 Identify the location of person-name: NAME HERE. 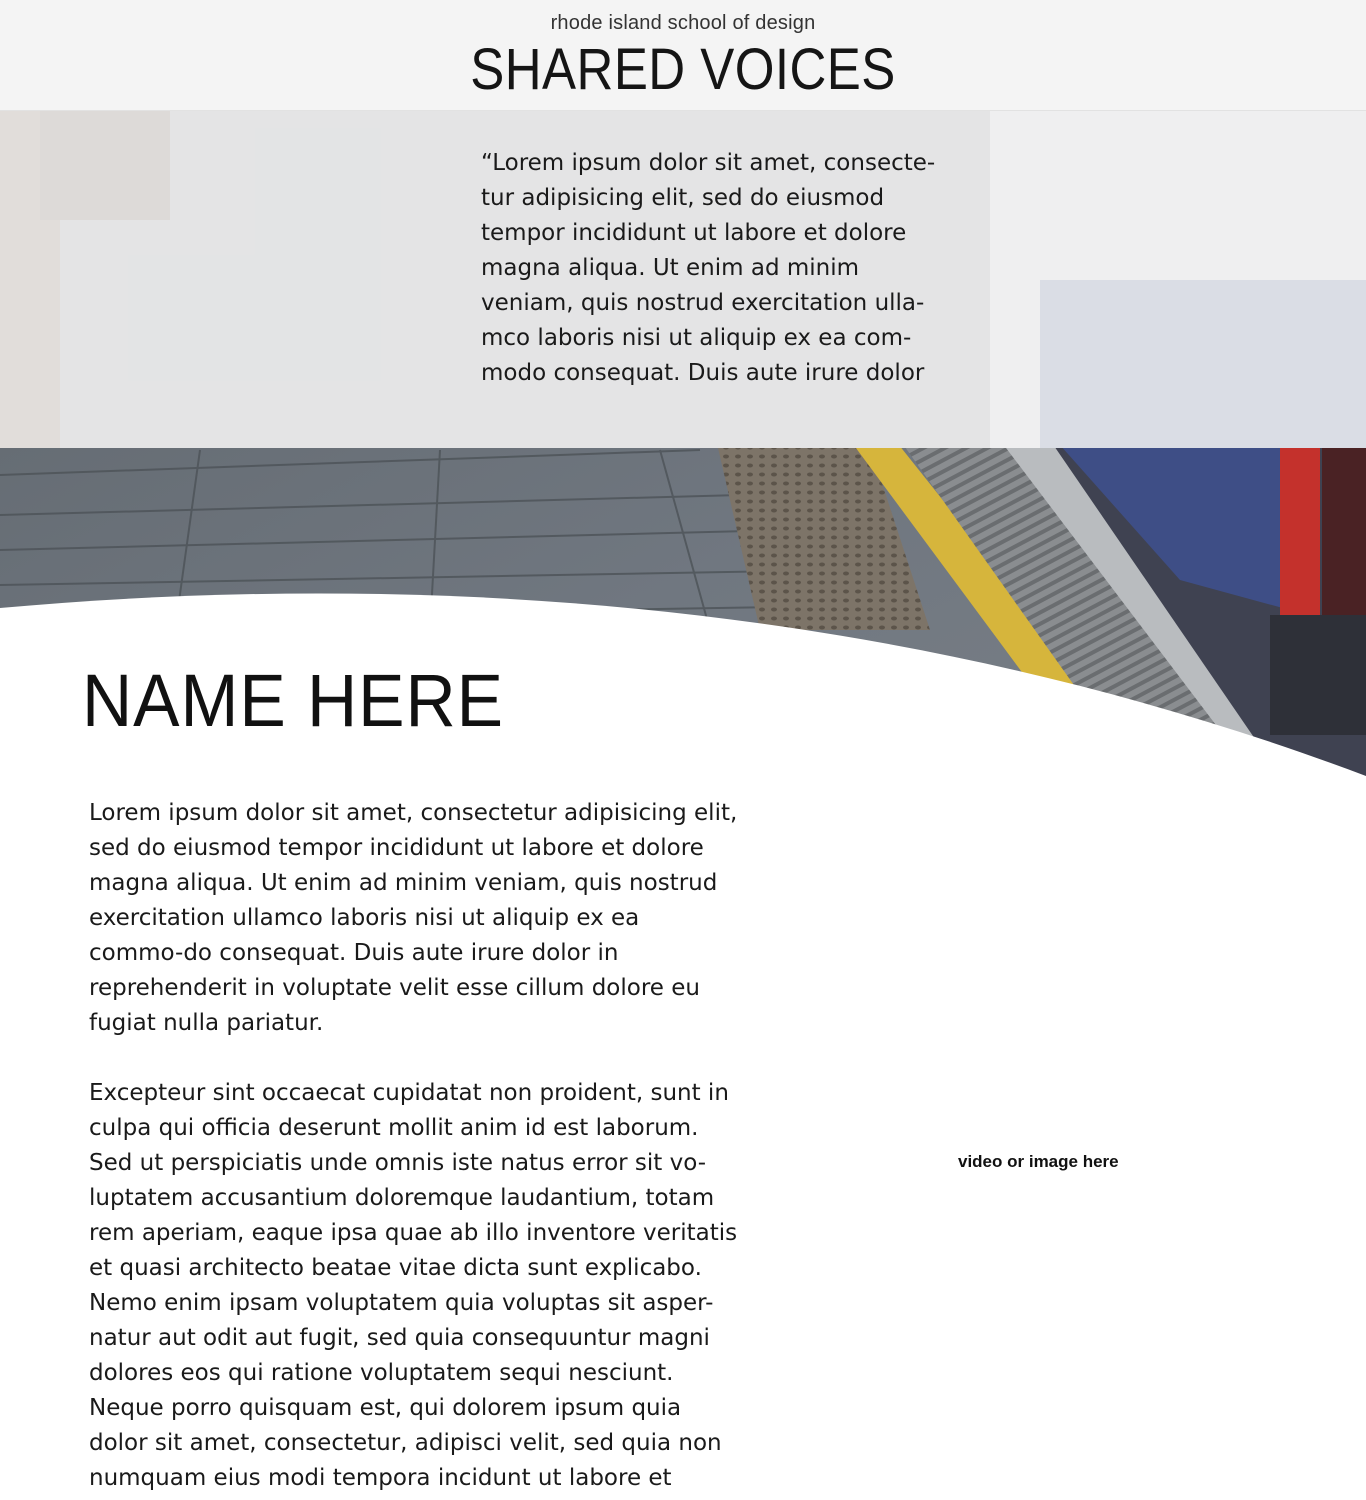
(293, 700).